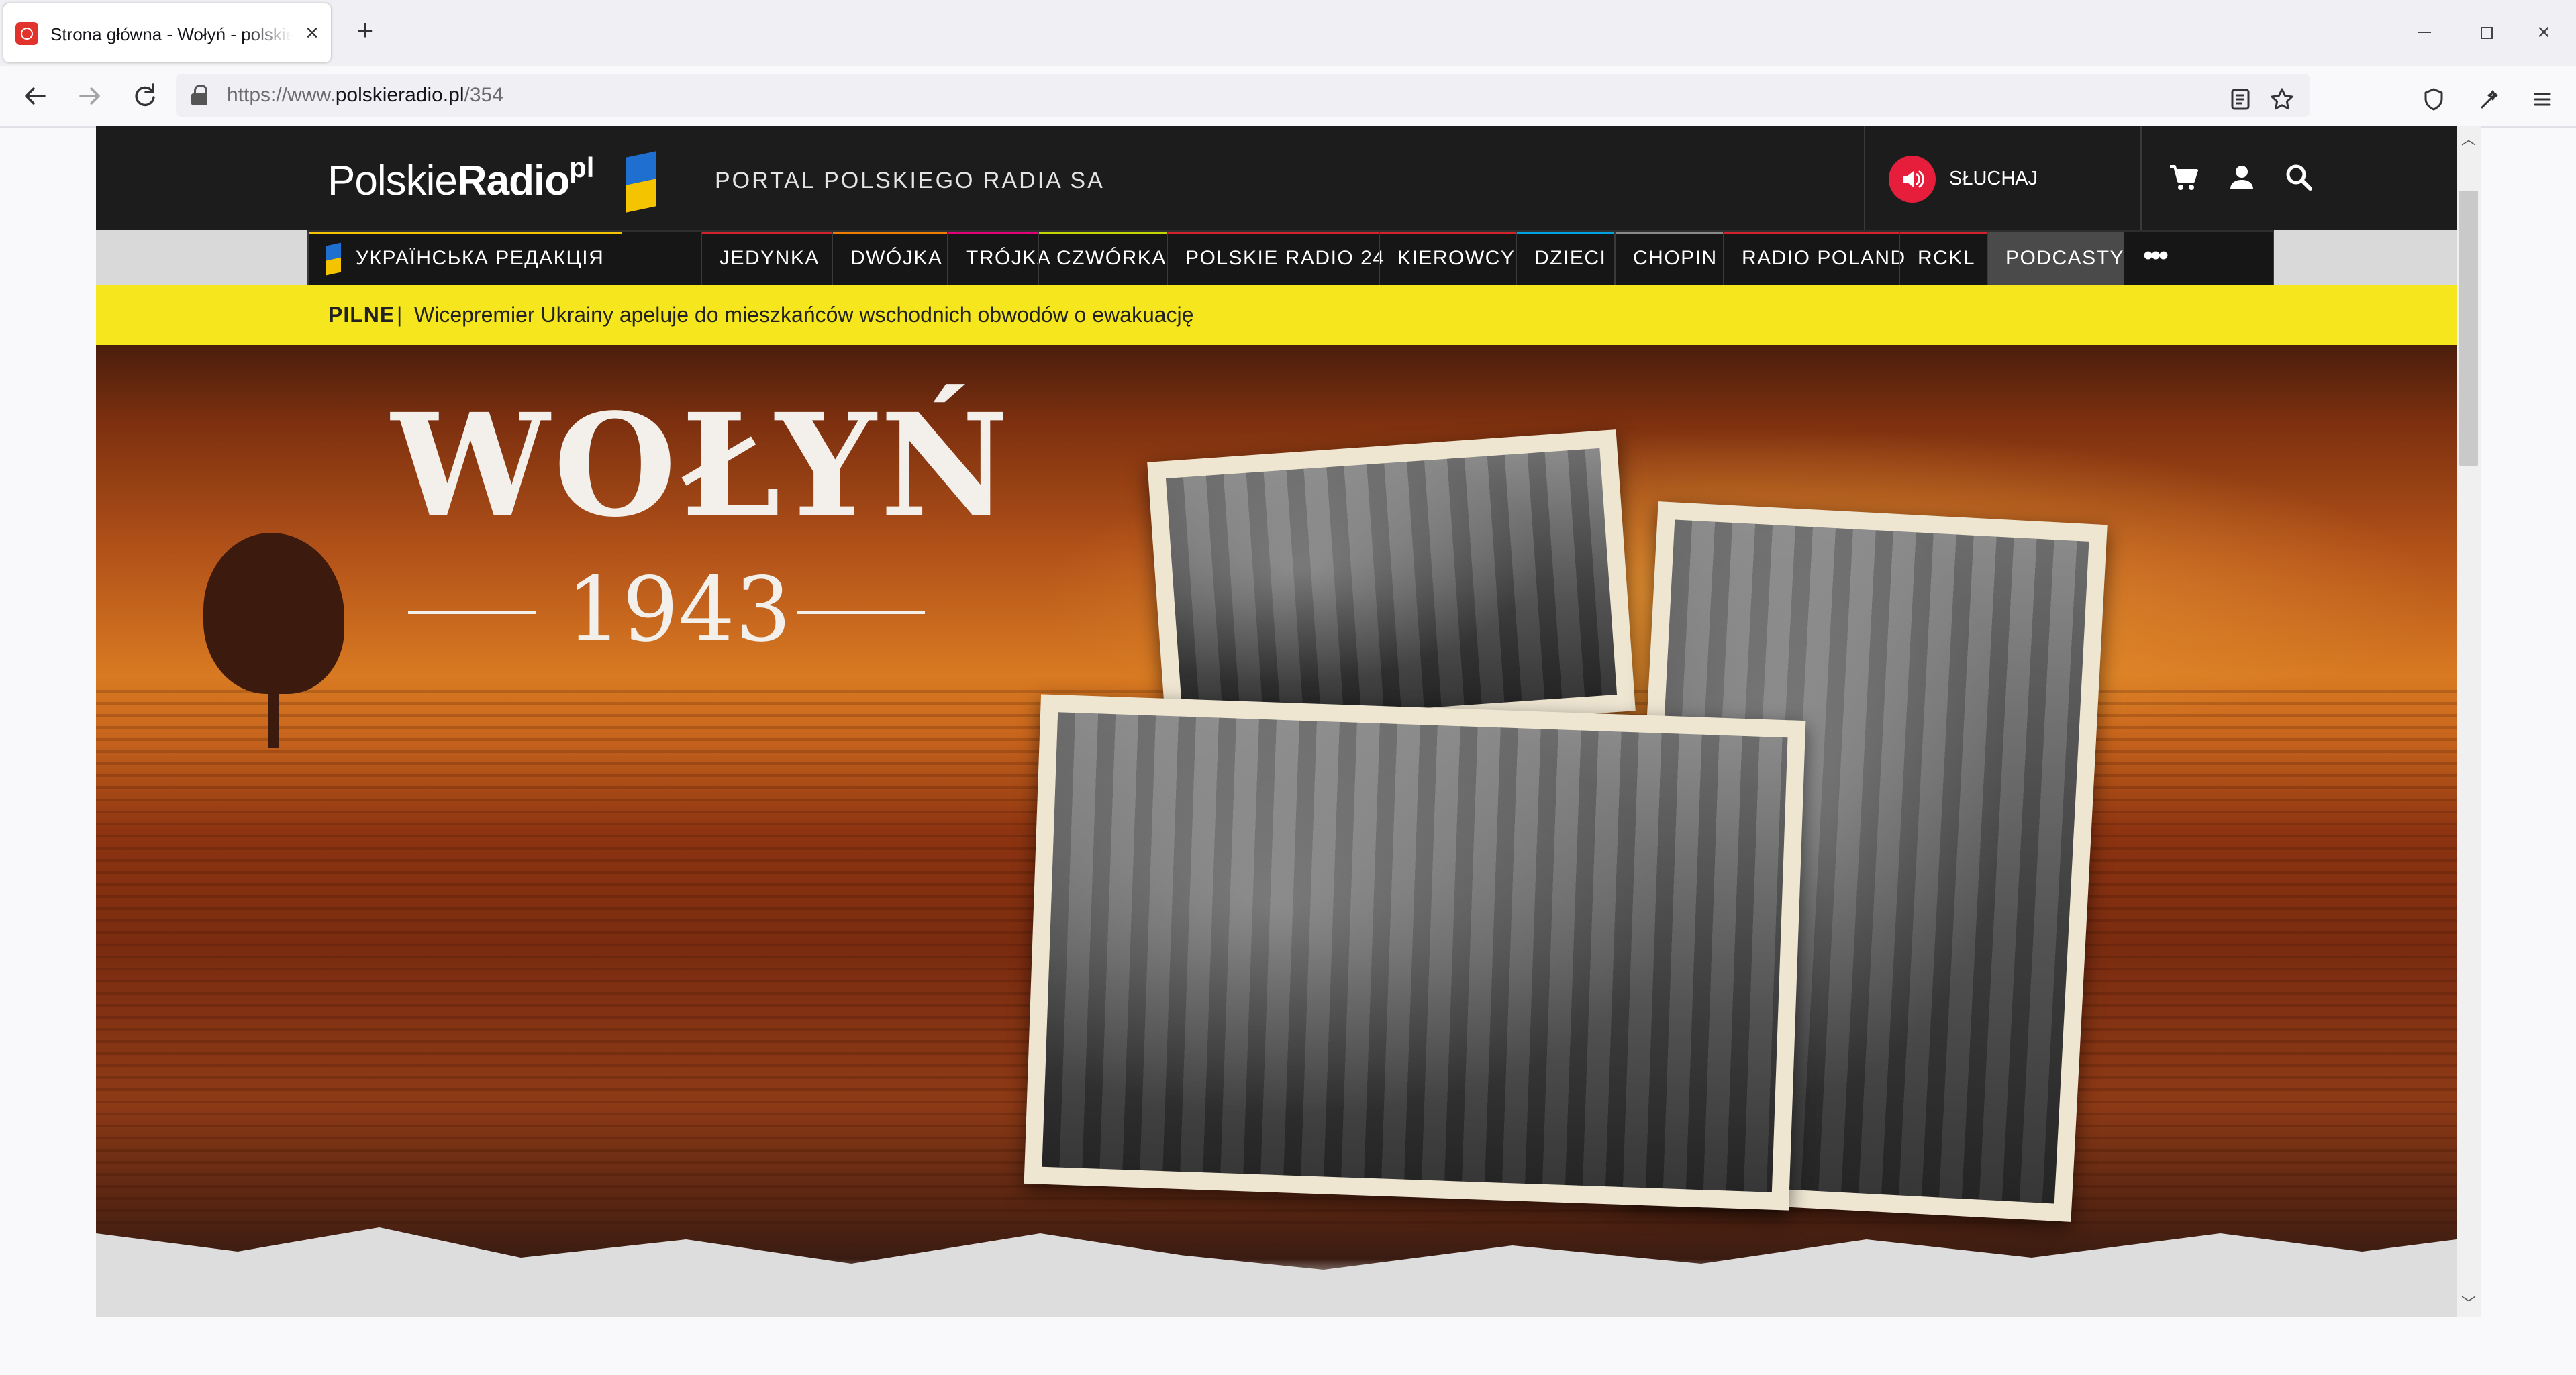 The image size is (2576, 1375). I want to click on menu-item-label: CHOPIN, so click(1675, 258).